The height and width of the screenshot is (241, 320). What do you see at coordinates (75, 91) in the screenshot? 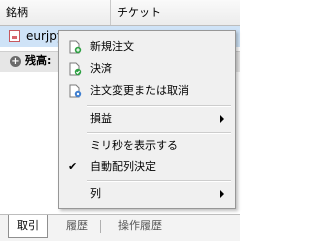
I see `gear-document-icon` at bounding box center [75, 91].